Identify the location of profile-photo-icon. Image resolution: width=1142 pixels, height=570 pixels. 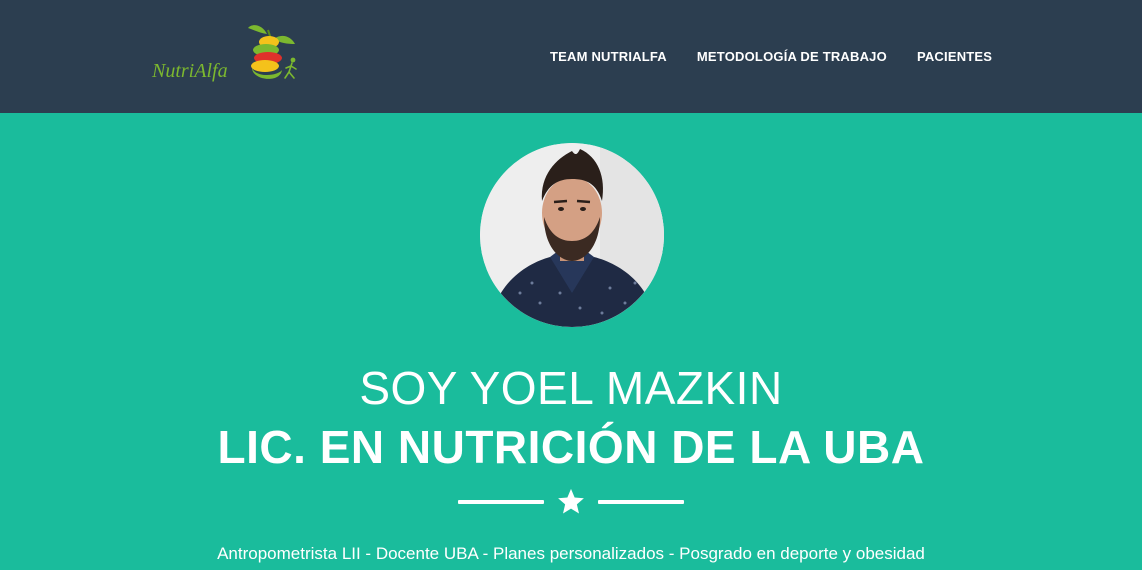
(572, 235).